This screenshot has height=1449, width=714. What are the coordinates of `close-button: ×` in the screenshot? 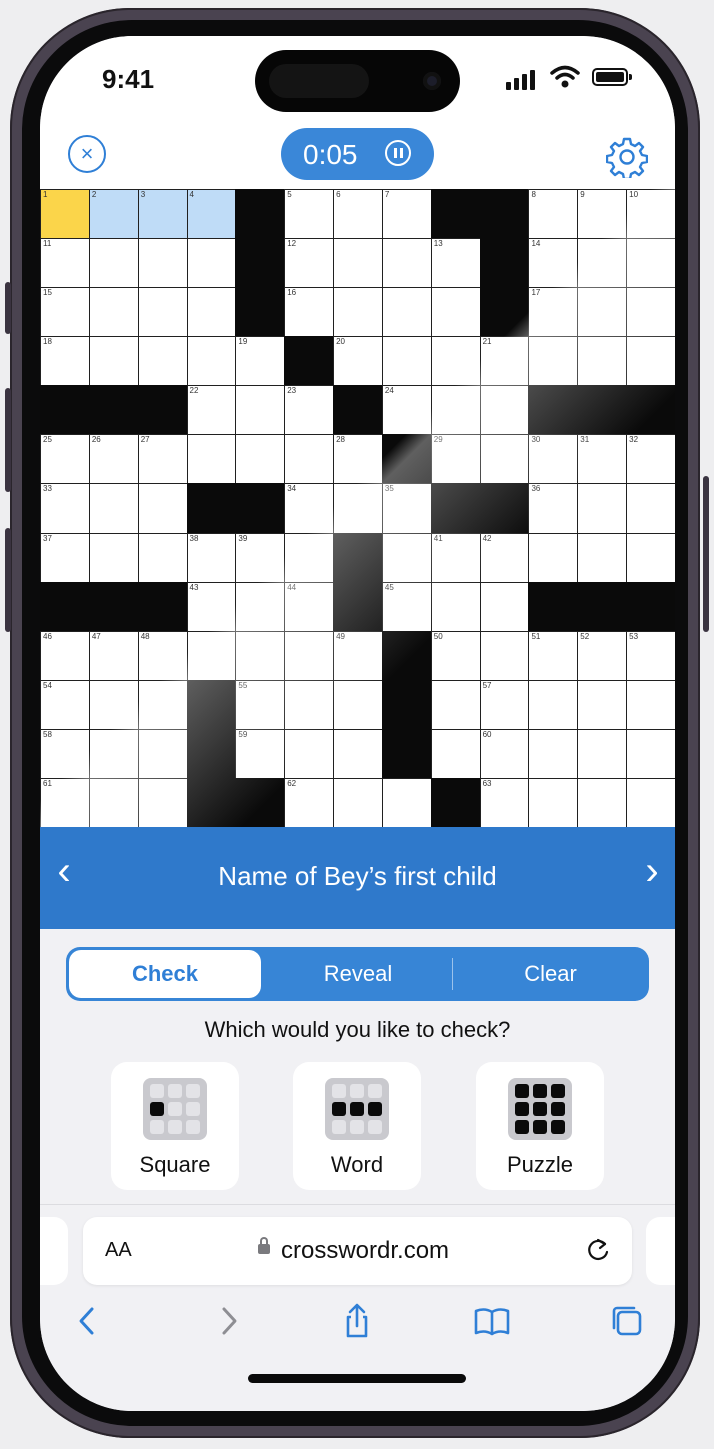 It's located at (87, 154).